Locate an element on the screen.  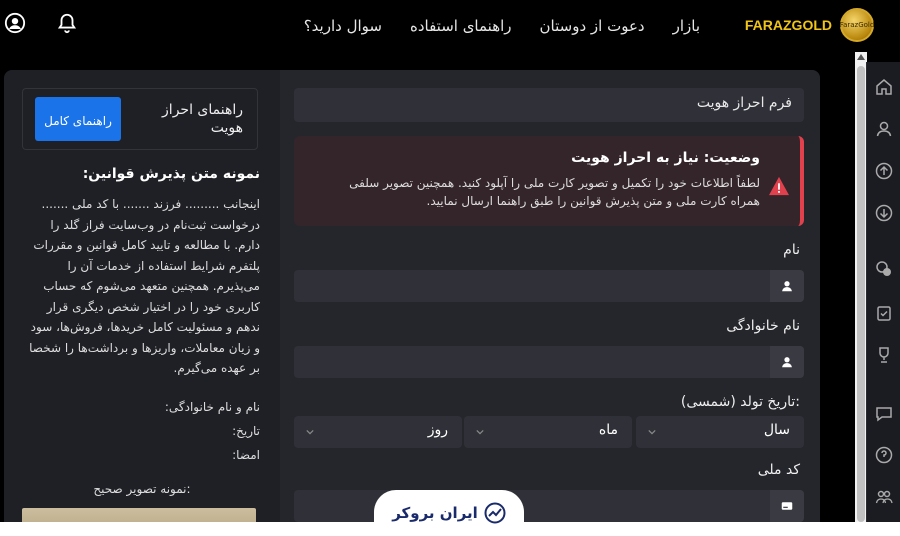
sample-image-label: نمونه تصویر صحیح: is located at coordinates (142, 489).